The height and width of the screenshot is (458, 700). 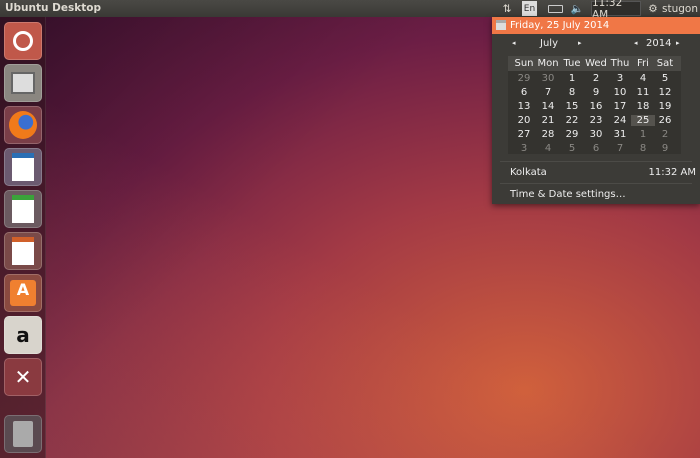 What do you see at coordinates (529, 8) in the screenshot?
I see `keyboard-indicator: En` at bounding box center [529, 8].